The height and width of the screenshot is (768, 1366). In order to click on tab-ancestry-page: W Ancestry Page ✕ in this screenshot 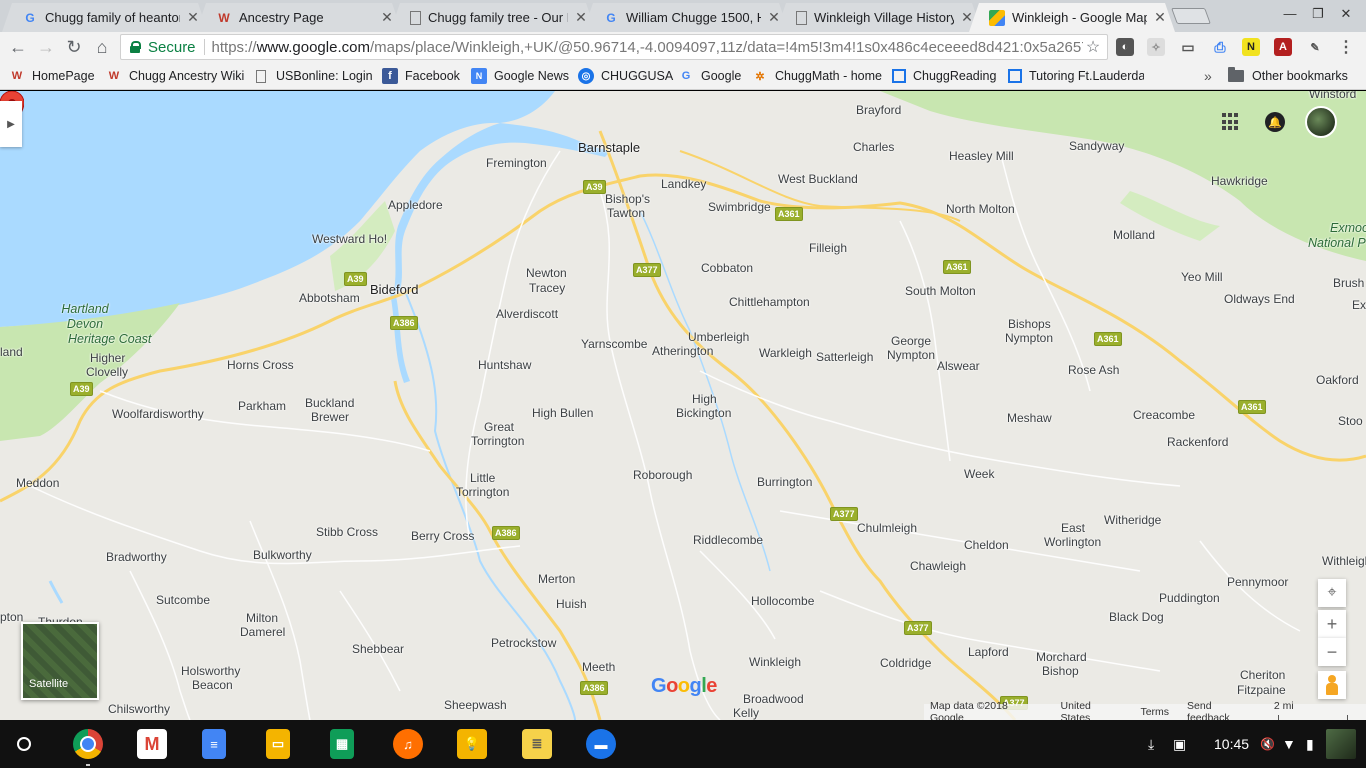, I will do `click(299, 17)`.